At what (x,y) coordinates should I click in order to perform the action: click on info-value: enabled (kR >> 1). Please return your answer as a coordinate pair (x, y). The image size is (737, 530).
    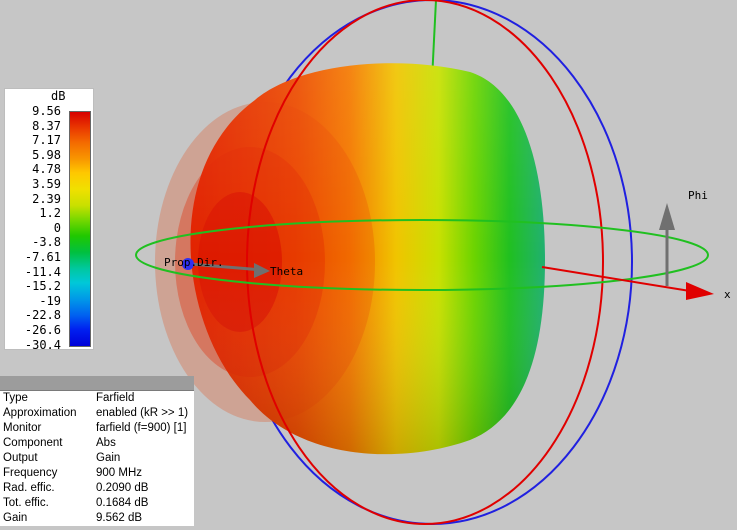
    Looking at the image, I should click on (142, 413).